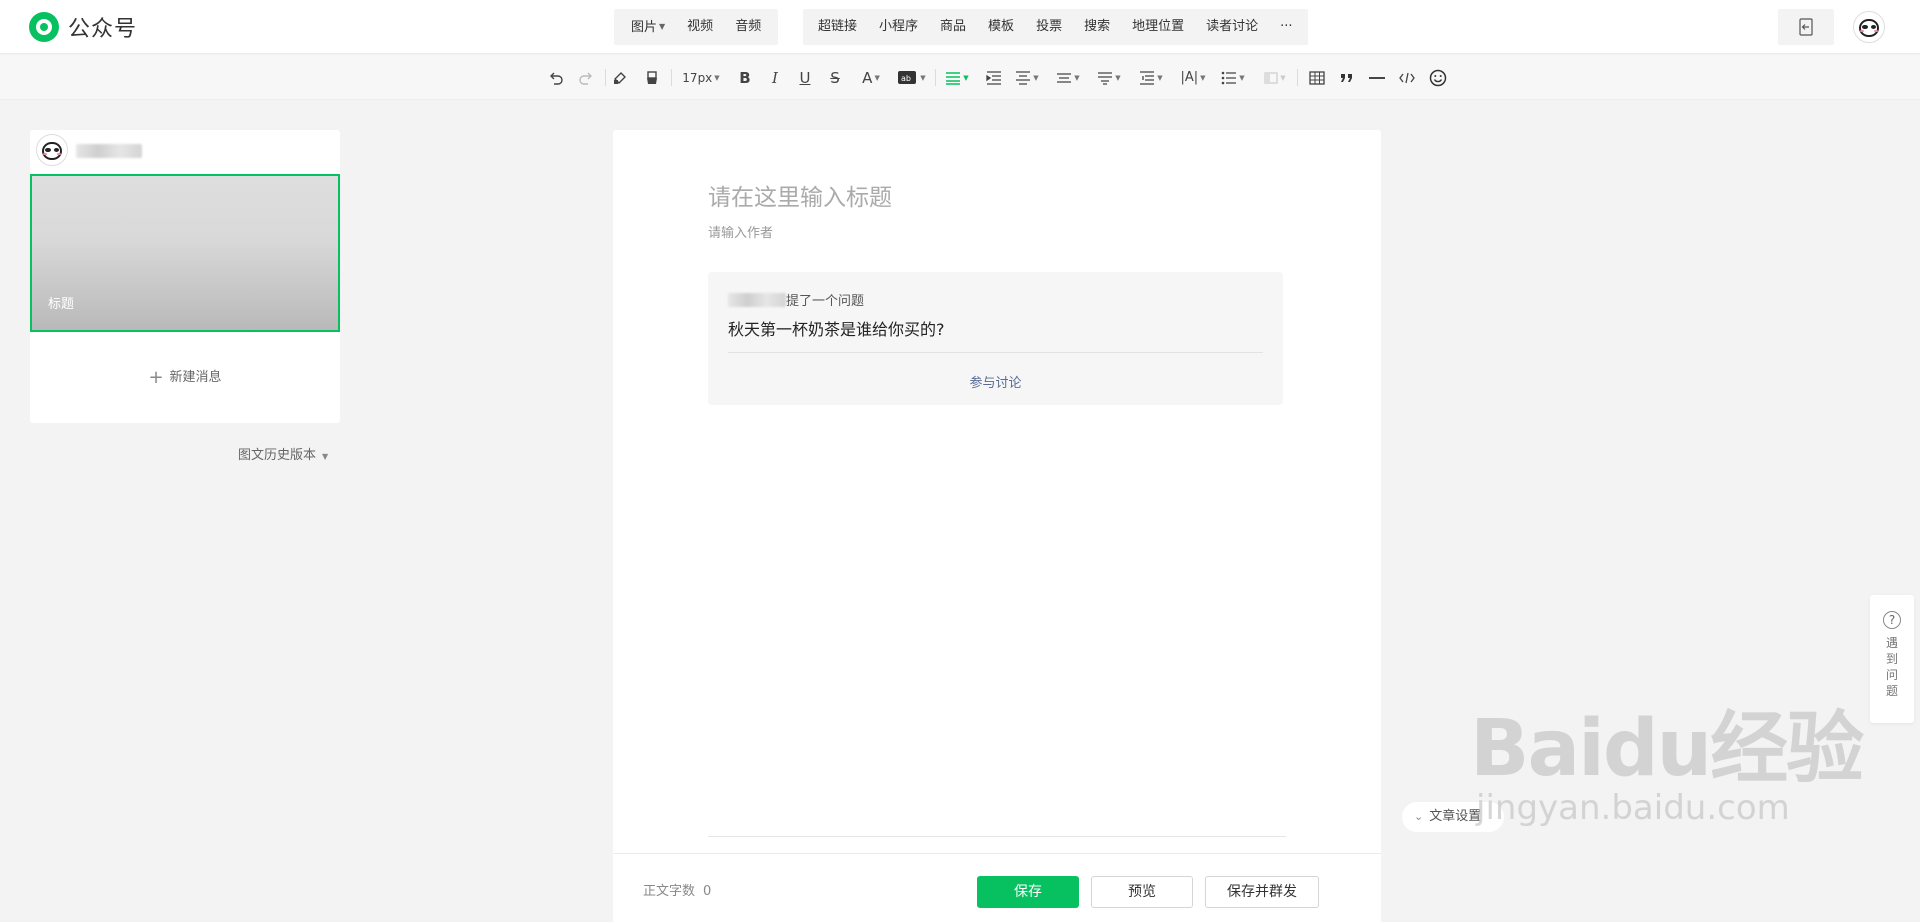 This screenshot has height=922, width=1920. What do you see at coordinates (109, 151) in the screenshot?
I see `account-name-blurred` at bounding box center [109, 151].